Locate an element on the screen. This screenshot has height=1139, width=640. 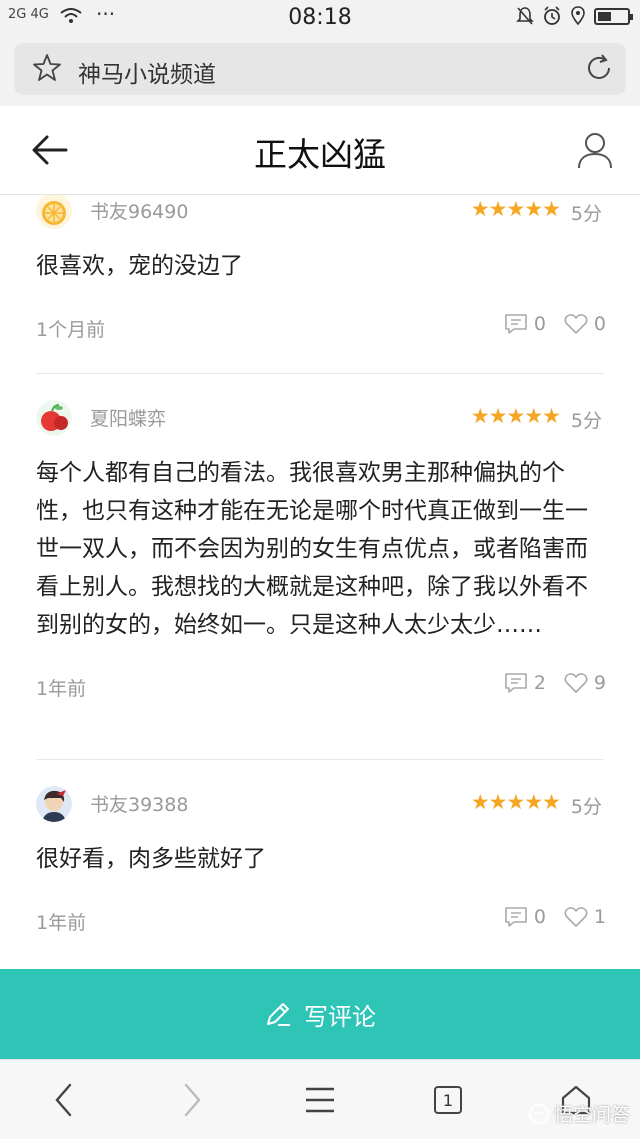
reply-button: 2 is located at coordinates (525, 683).